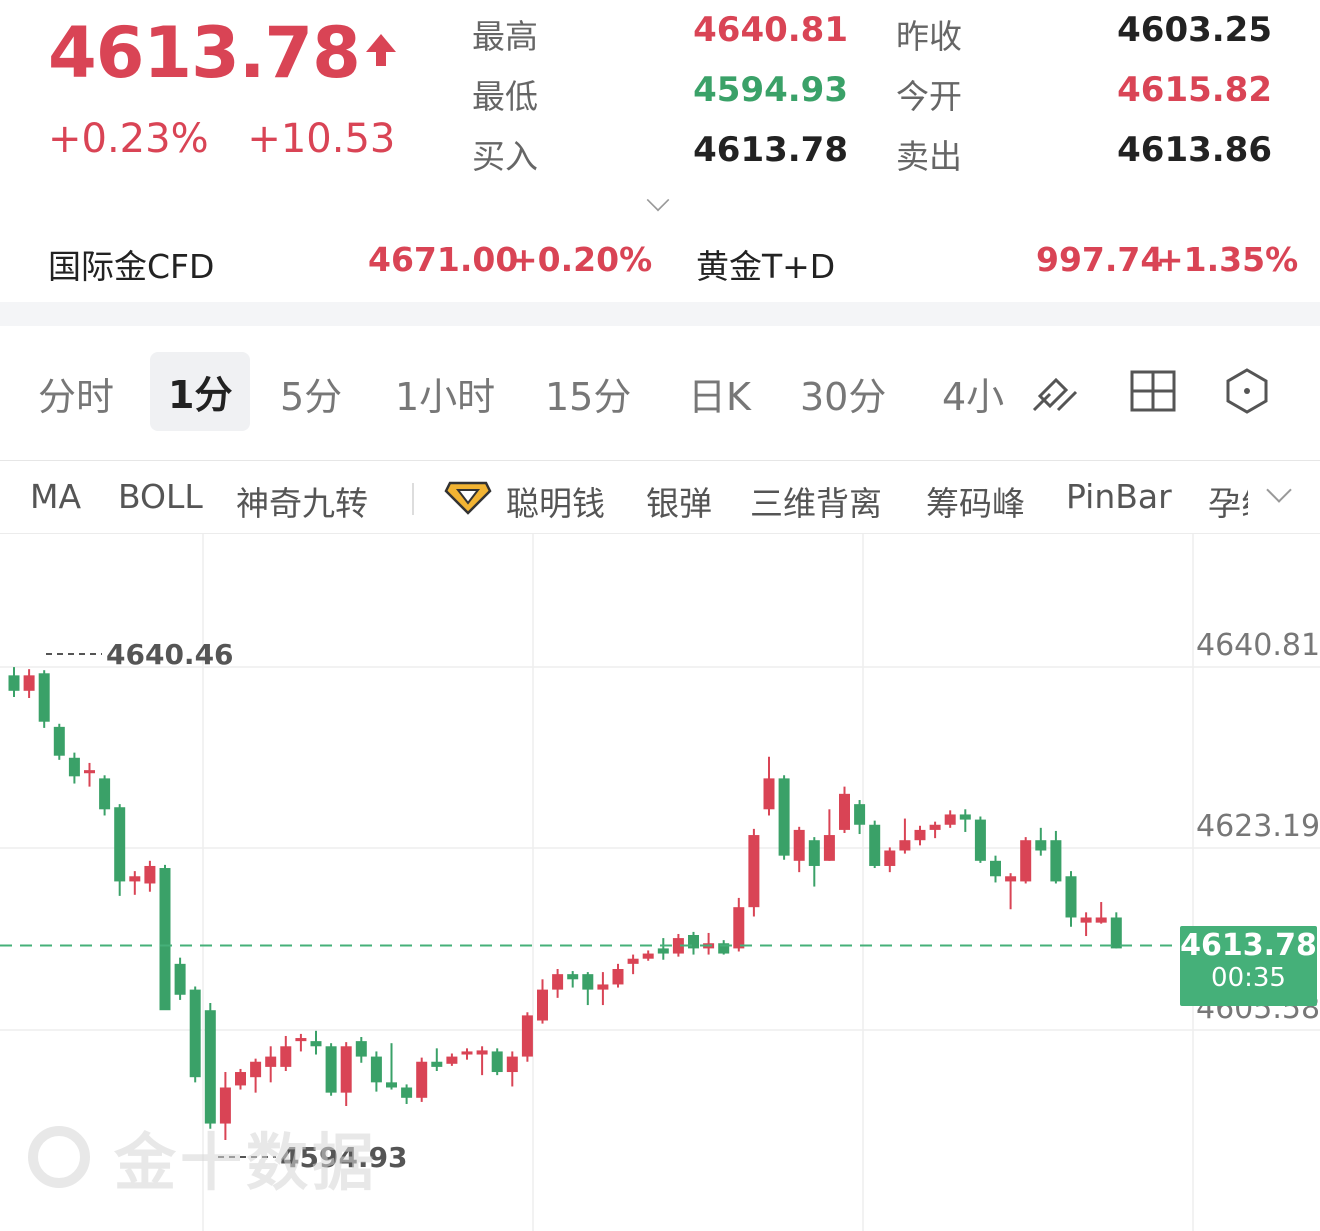 This screenshot has width=1320, height=1231. What do you see at coordinates (1153, 391) in the screenshot?
I see `layout-grid-icon` at bounding box center [1153, 391].